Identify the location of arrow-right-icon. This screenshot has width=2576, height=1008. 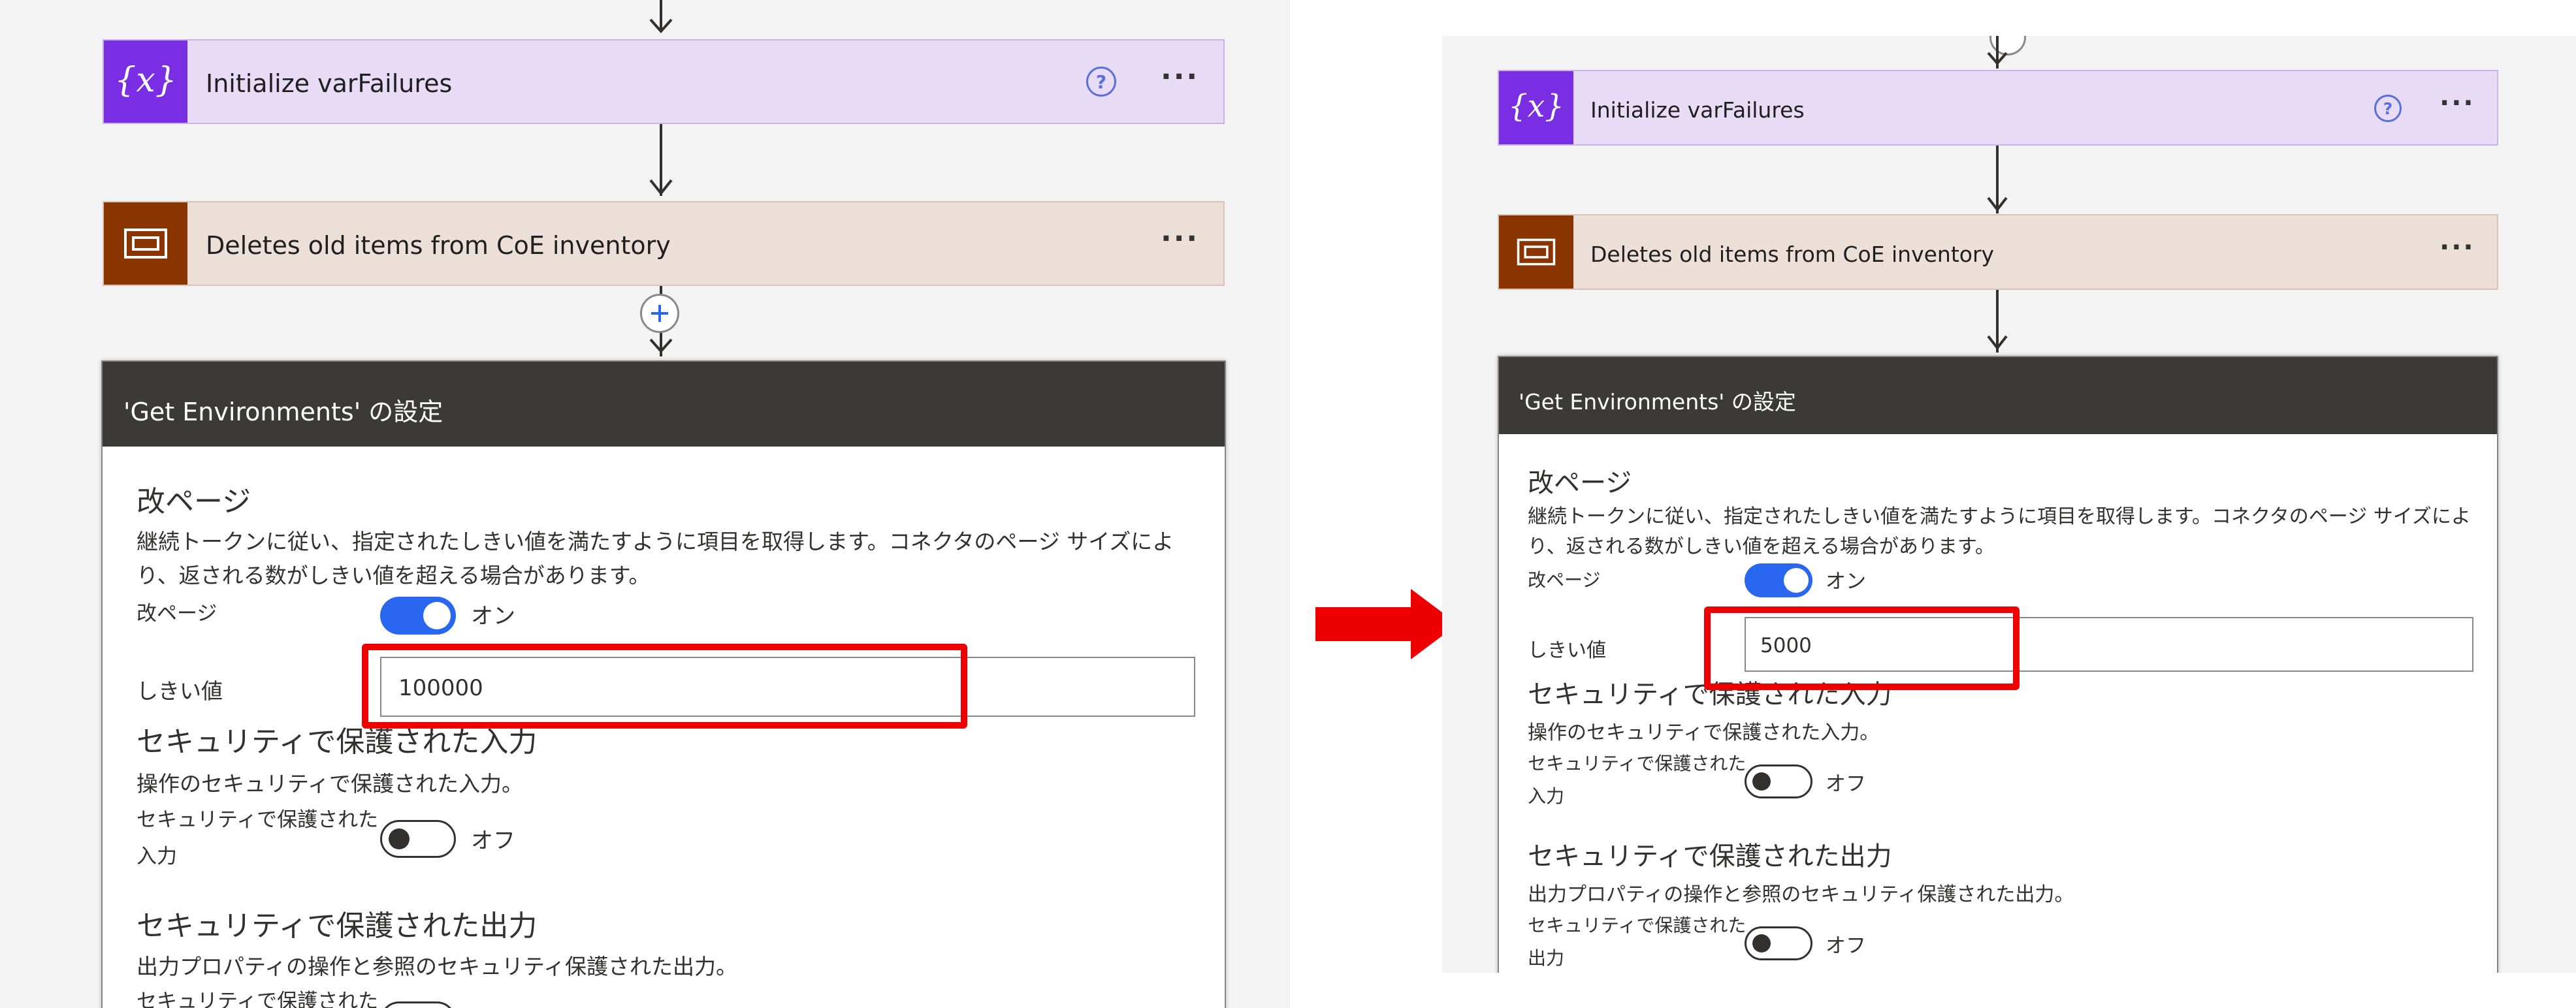
(1386, 624).